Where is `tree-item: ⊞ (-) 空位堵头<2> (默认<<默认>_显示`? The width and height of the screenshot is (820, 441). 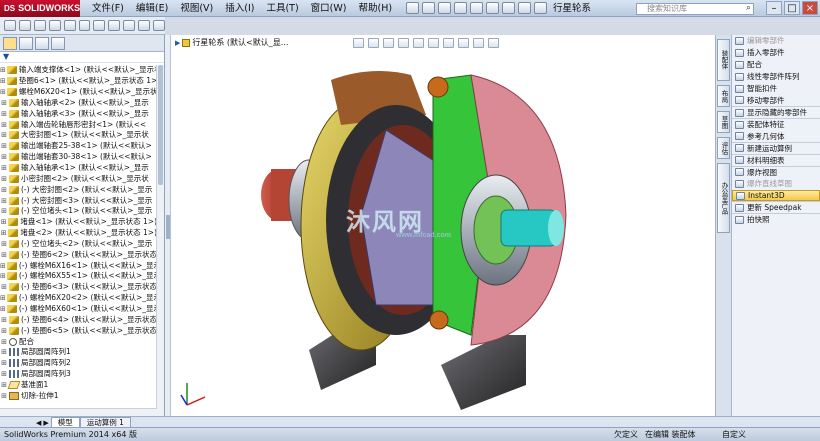 tree-item: ⊞ (-) 空位堵头<2> (默认<<默认>_显示 is located at coordinates (78, 244).